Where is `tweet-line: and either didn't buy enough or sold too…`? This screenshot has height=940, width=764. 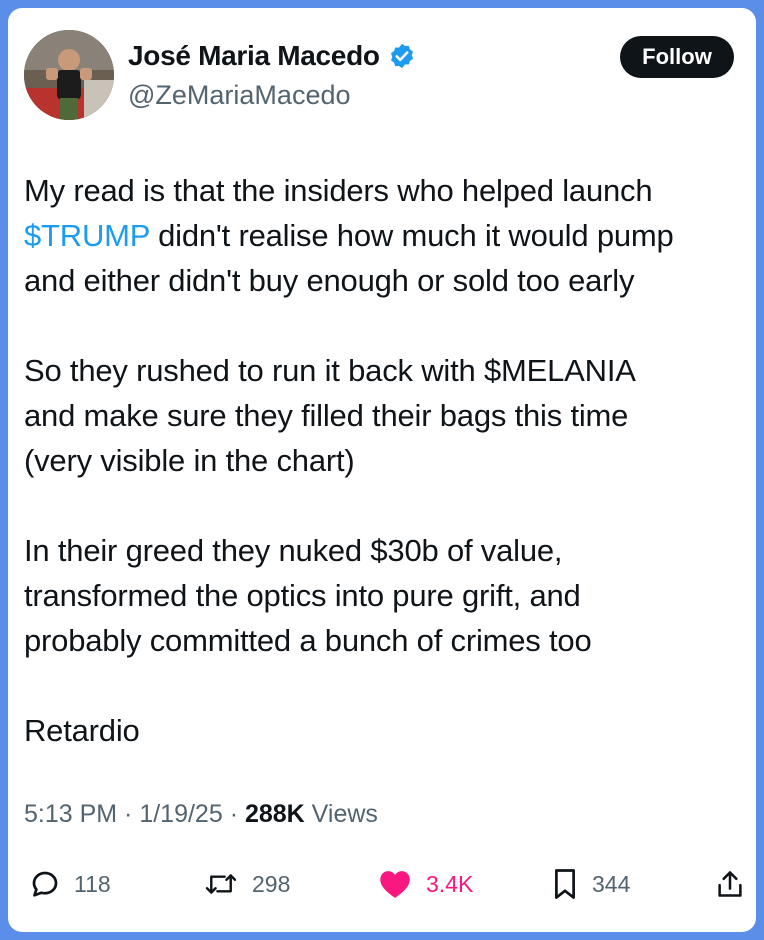 tweet-line: and either didn't buy enough or sold too… is located at coordinates (329, 280).